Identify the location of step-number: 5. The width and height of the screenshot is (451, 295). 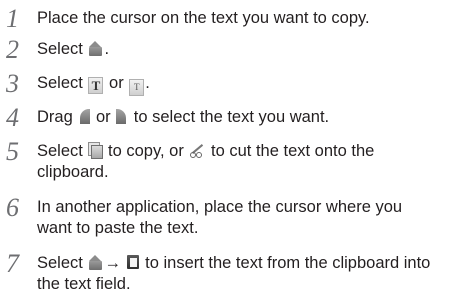
(12, 151).